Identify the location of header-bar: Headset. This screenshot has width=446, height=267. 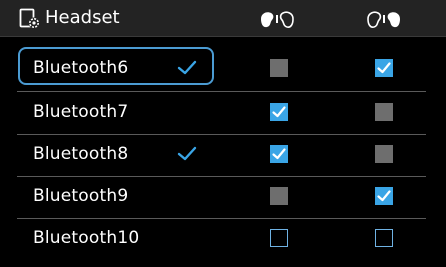
(223, 18).